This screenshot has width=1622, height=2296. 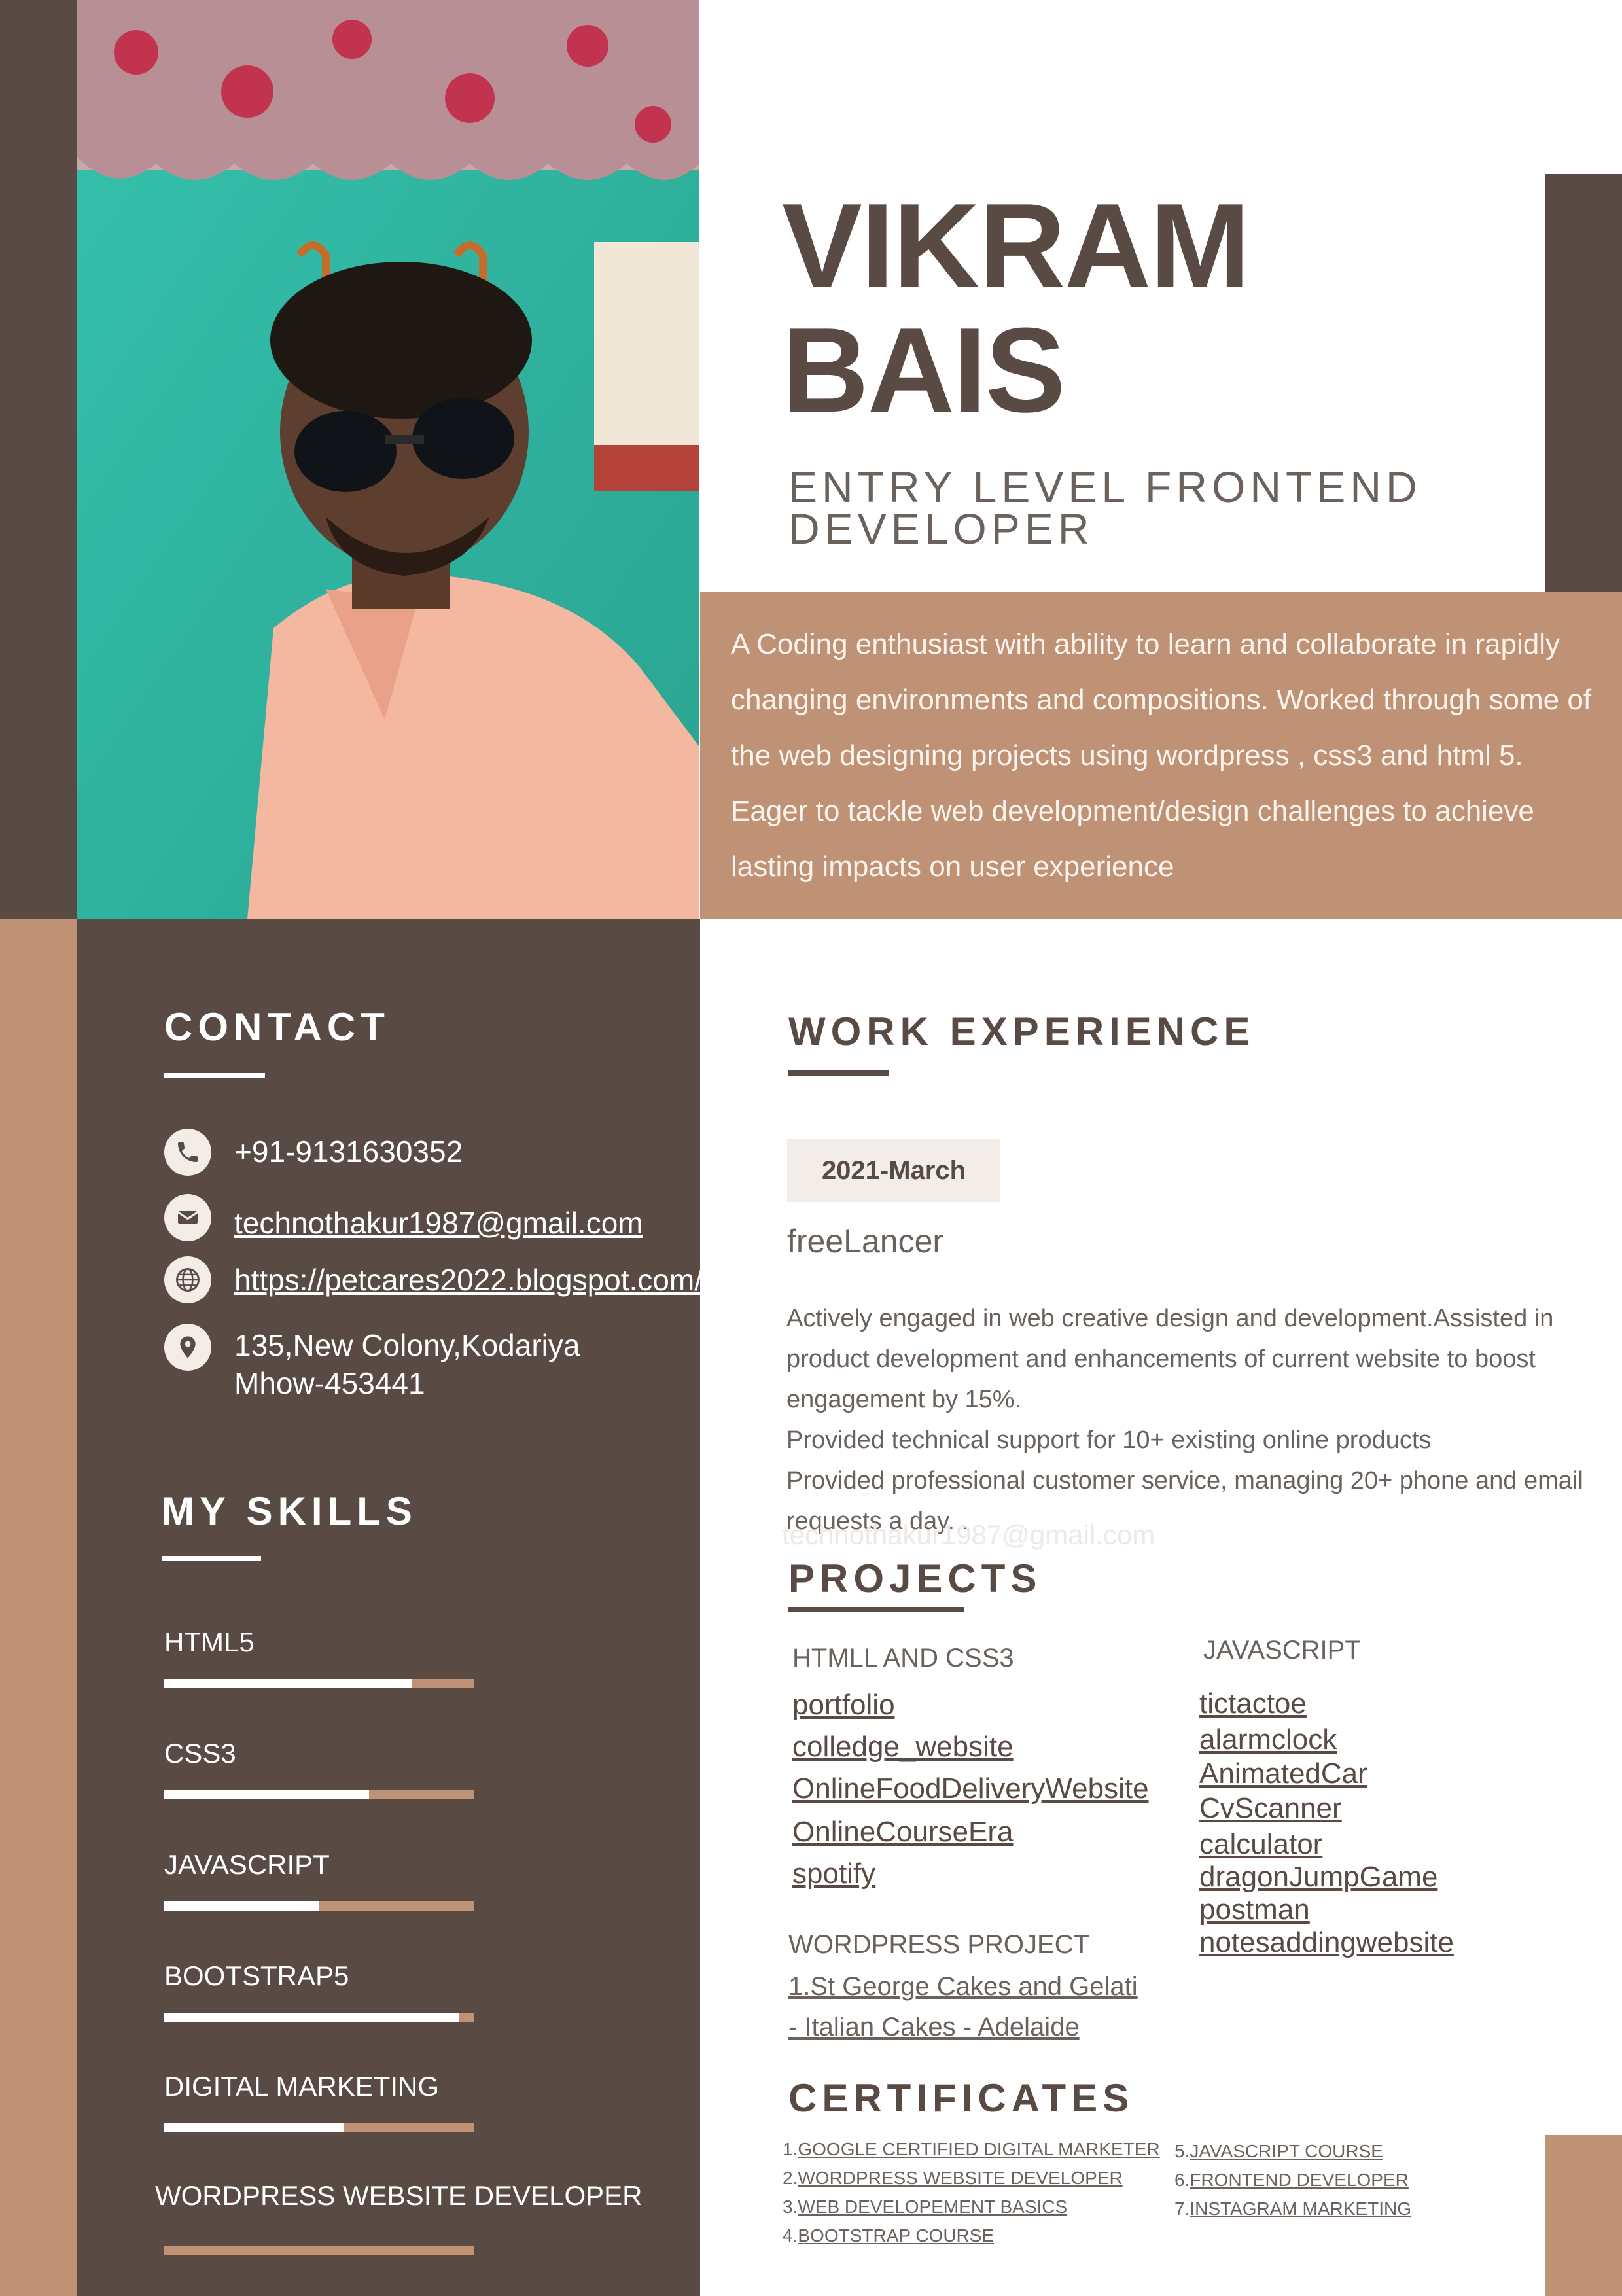 What do you see at coordinates (187, 1347) in the screenshot?
I see `location-pin-icon` at bounding box center [187, 1347].